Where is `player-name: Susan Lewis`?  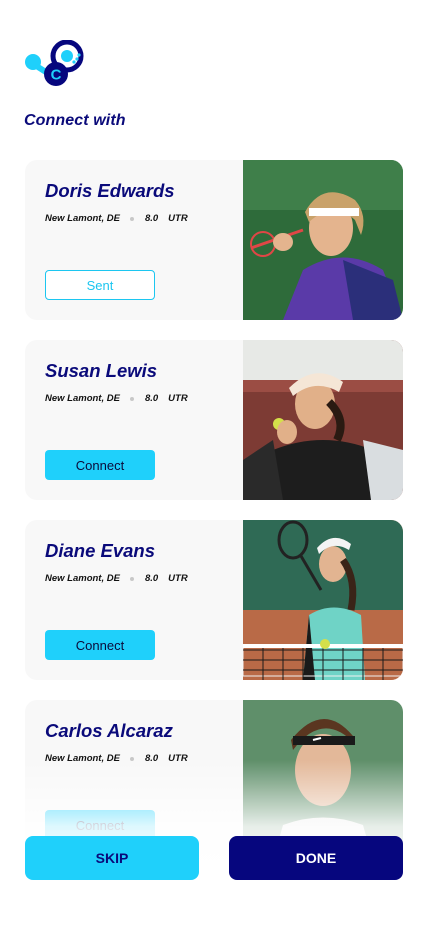
player-name: Susan Lewis is located at coordinates (101, 370).